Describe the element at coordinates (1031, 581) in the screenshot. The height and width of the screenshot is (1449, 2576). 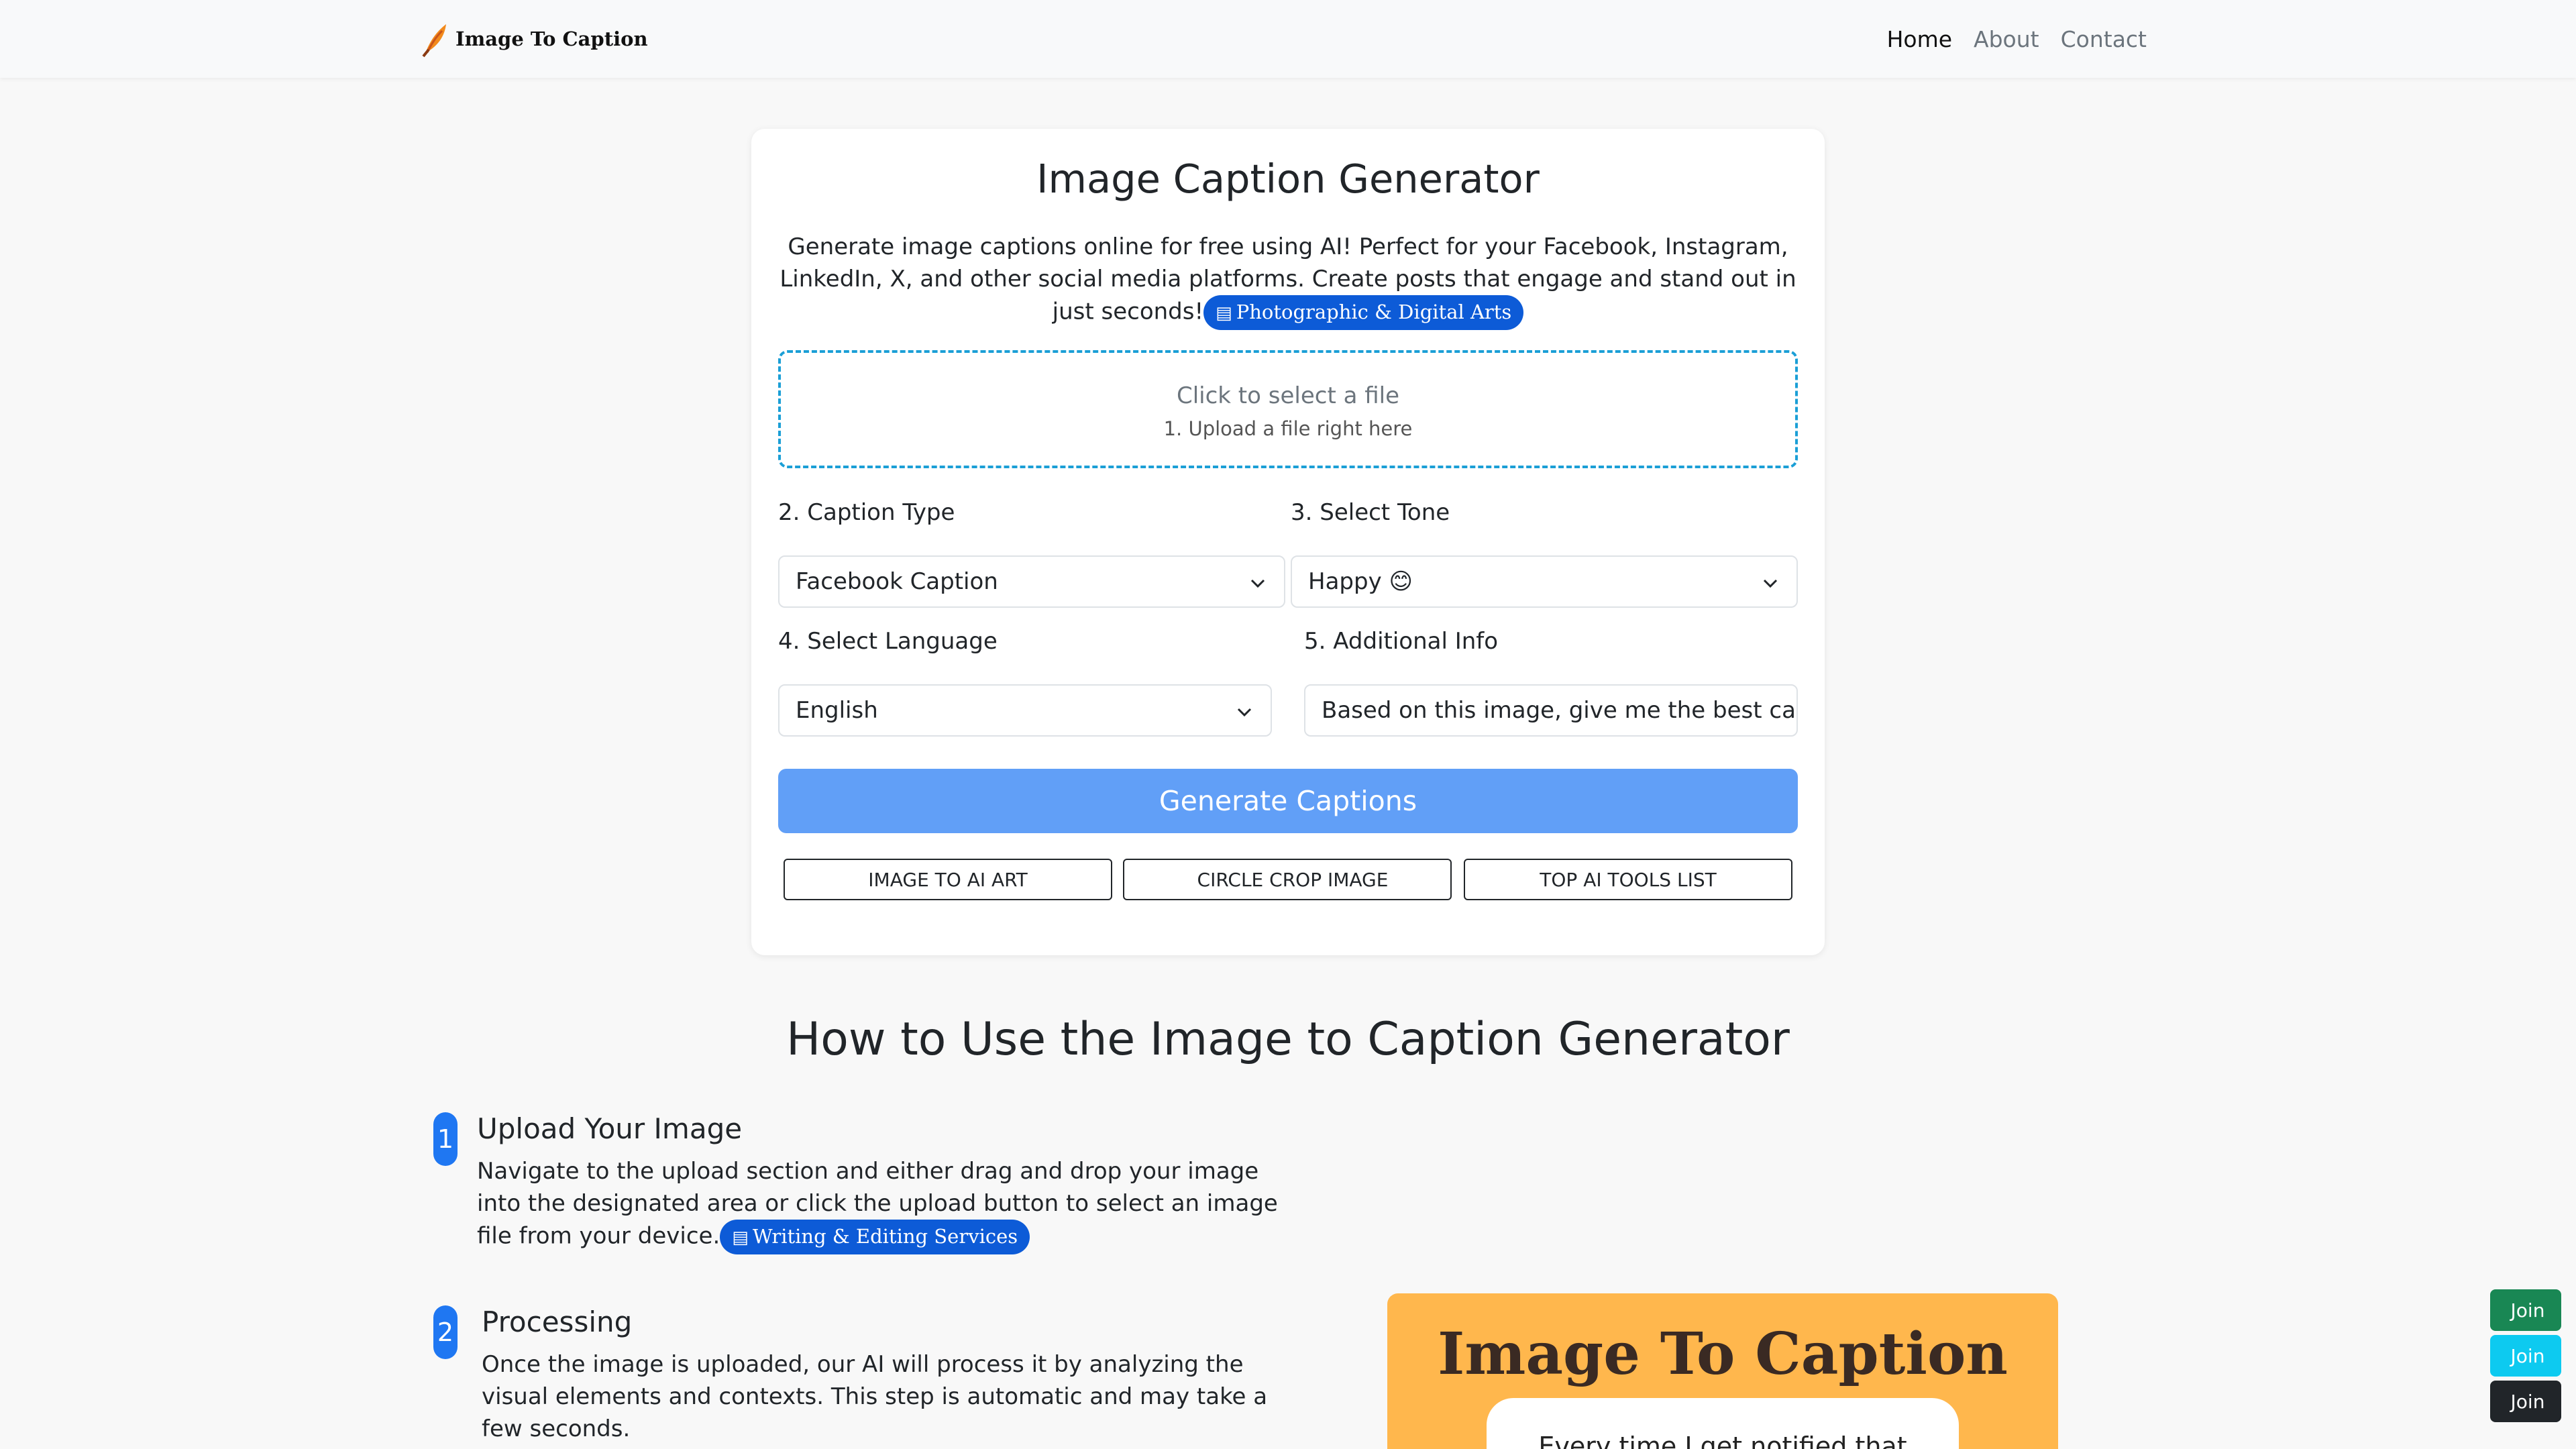
I see `caption-type-select: Facebook Caption` at that location.